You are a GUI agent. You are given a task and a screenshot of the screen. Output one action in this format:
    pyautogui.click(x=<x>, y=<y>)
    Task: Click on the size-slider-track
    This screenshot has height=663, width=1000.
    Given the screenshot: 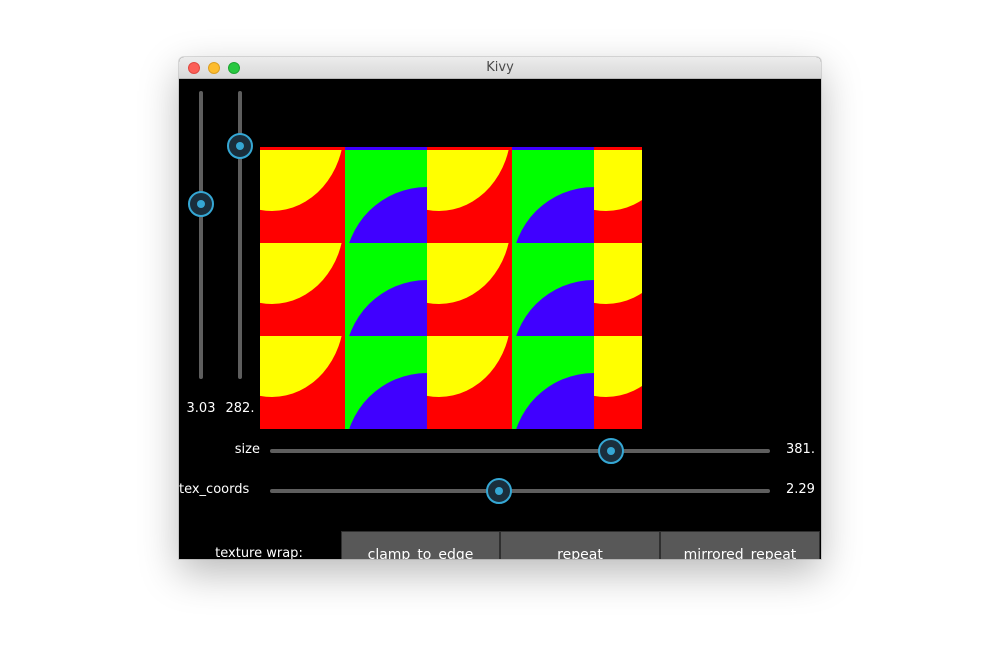 What is the action you would take?
    pyautogui.click(x=520, y=451)
    